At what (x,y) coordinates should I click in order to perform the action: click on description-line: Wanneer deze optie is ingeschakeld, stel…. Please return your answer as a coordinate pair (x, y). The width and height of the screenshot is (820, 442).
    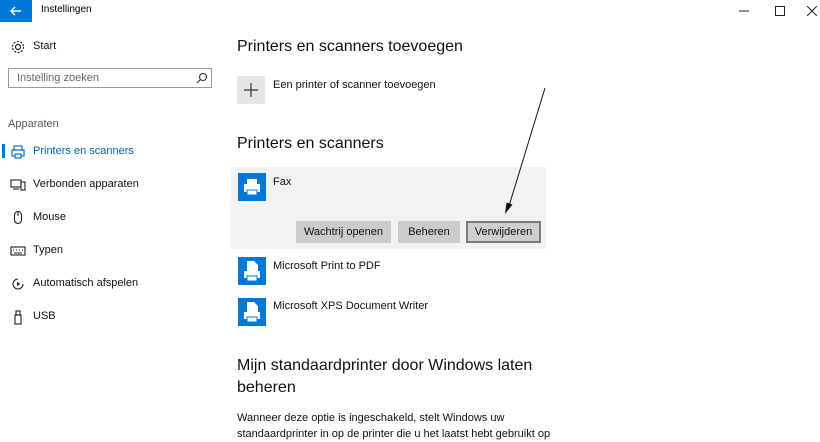
    Looking at the image, I should click on (371, 418).